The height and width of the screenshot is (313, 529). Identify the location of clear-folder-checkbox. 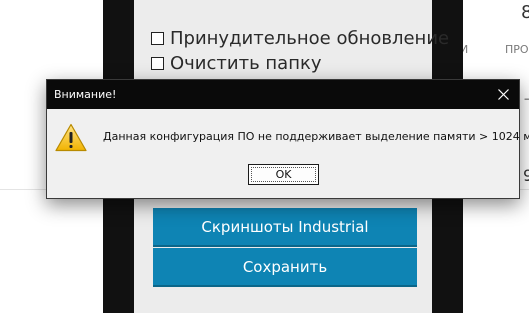
(157, 63).